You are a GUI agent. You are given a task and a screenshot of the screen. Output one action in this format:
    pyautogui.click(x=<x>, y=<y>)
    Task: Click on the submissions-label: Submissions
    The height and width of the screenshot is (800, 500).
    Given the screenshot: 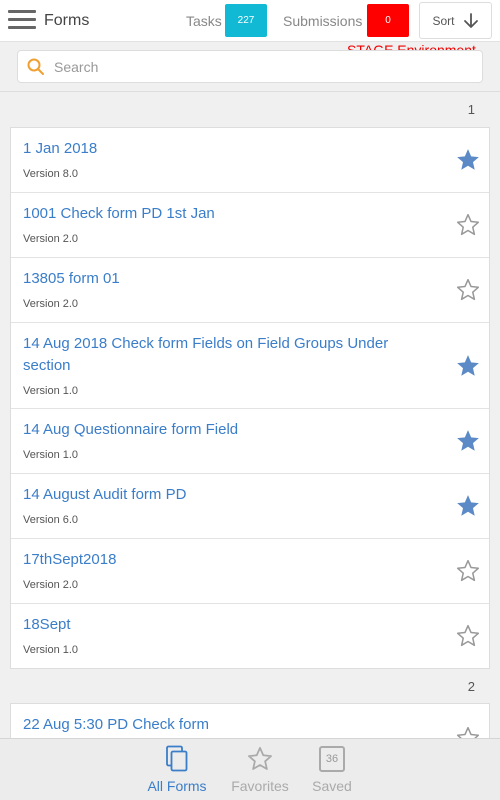 What is the action you would take?
    pyautogui.click(x=322, y=21)
    